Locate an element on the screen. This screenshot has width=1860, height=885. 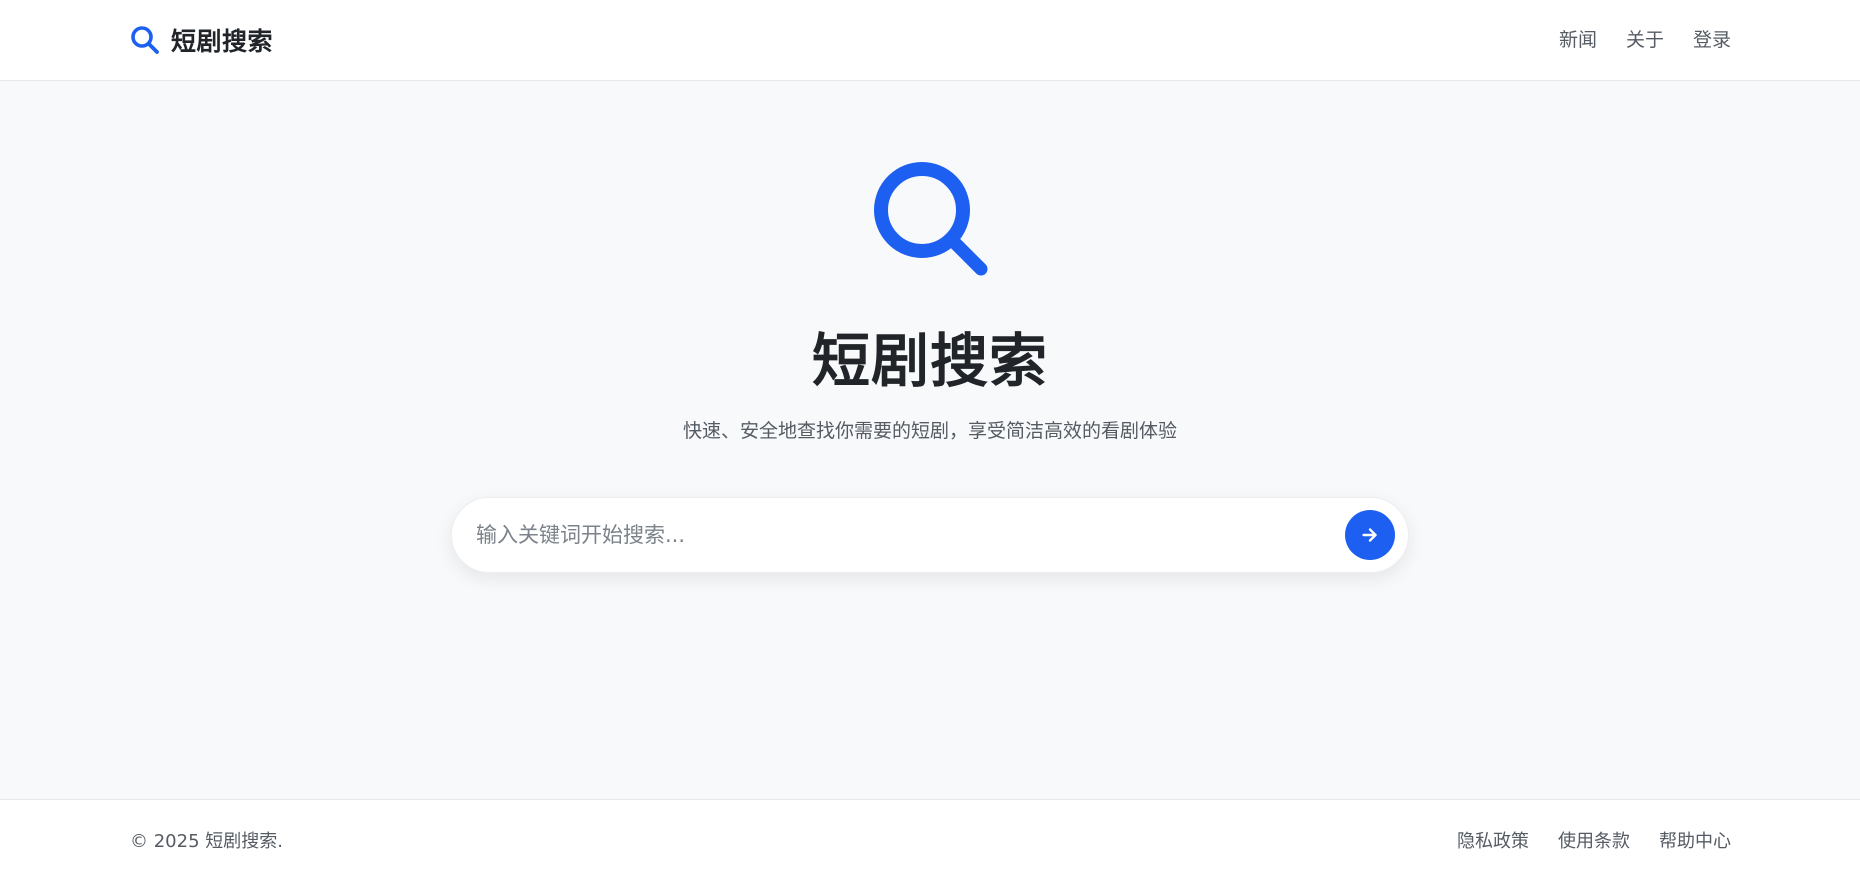
brand-name: 短剧搜索 is located at coordinates (222, 41).